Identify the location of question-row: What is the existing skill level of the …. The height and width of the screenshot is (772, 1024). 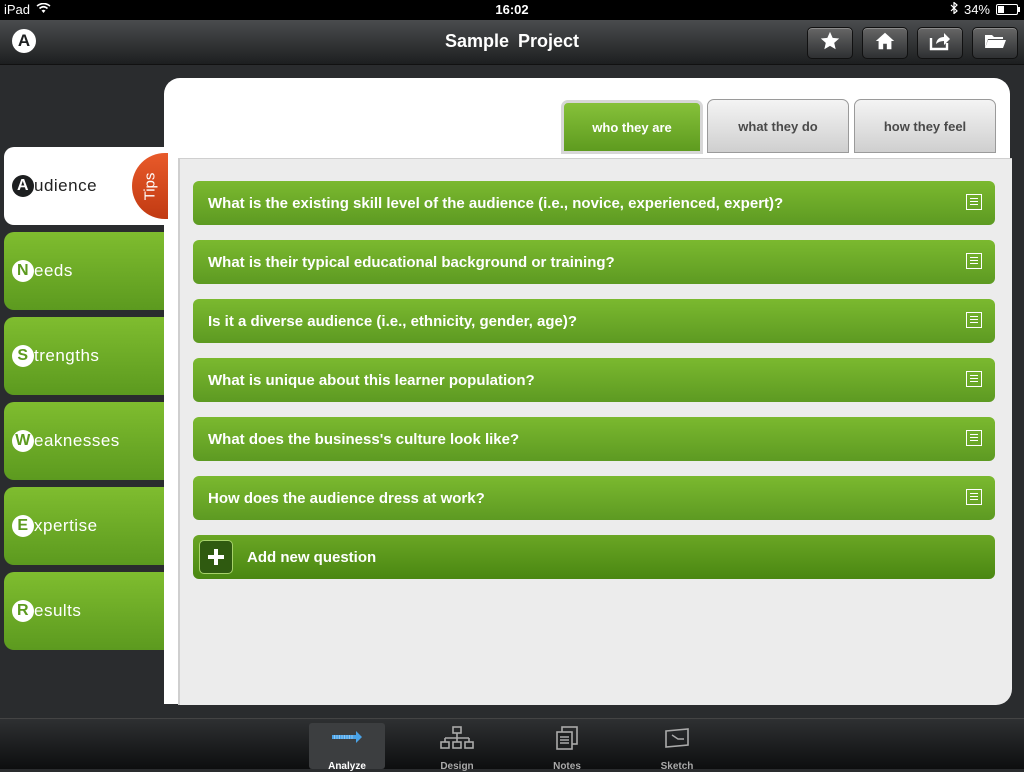
(594, 203).